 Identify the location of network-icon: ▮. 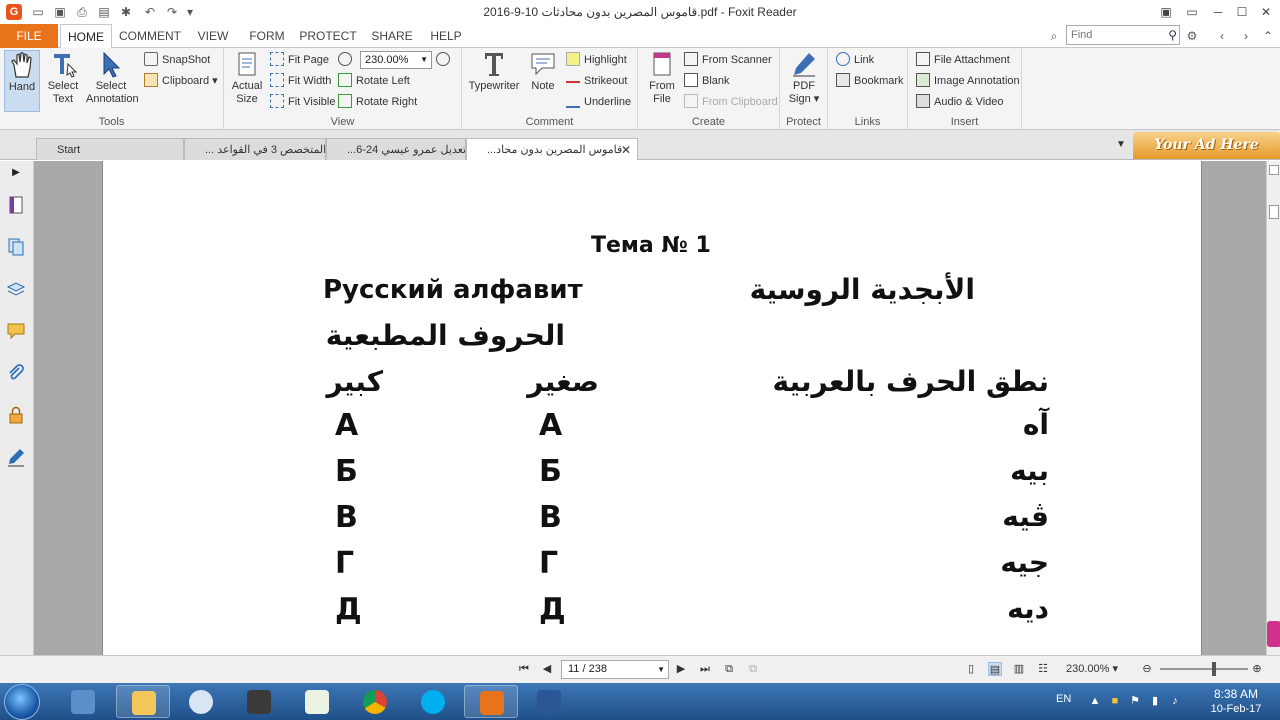
(1155, 701).